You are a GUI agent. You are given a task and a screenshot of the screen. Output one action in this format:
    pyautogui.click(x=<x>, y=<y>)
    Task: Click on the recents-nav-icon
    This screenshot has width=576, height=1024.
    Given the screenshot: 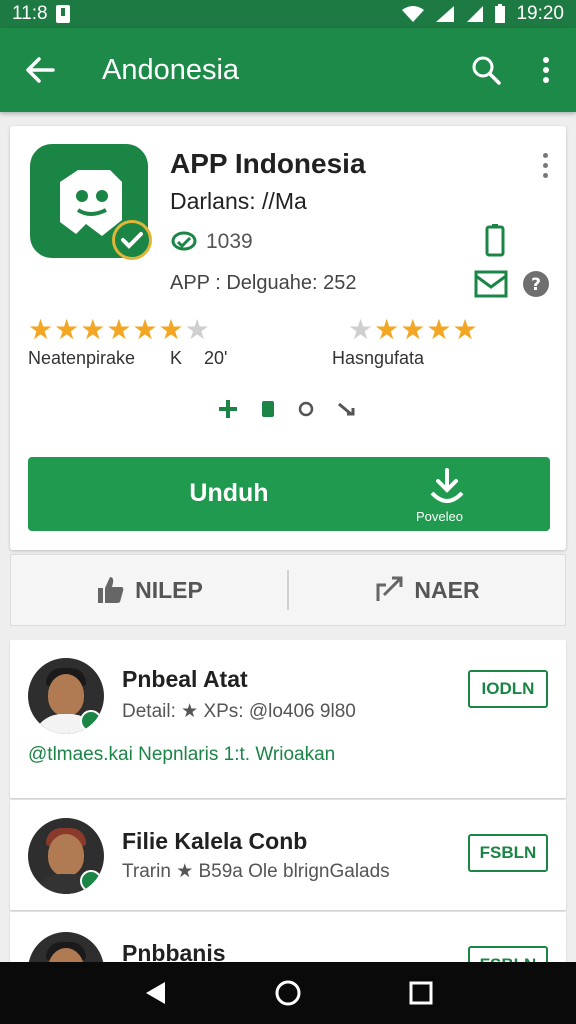 What is the action you would take?
    pyautogui.click(x=421, y=993)
    